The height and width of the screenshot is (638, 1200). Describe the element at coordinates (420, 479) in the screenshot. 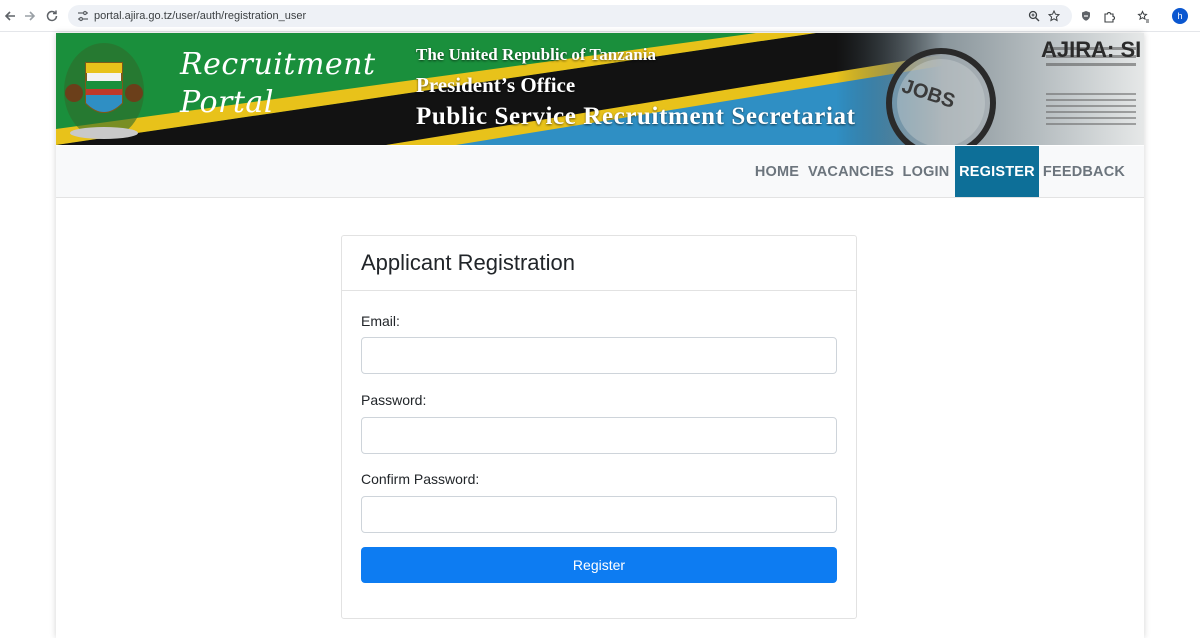

I see `confirm-password-label: Confirm Password:` at that location.